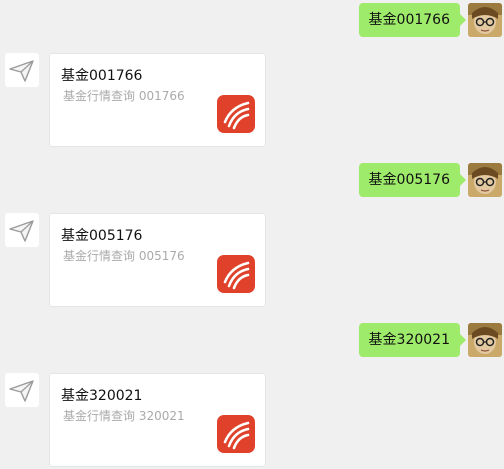 The height and width of the screenshot is (469, 504). I want to click on sent-message-bubble: 基金005176, so click(412, 180).